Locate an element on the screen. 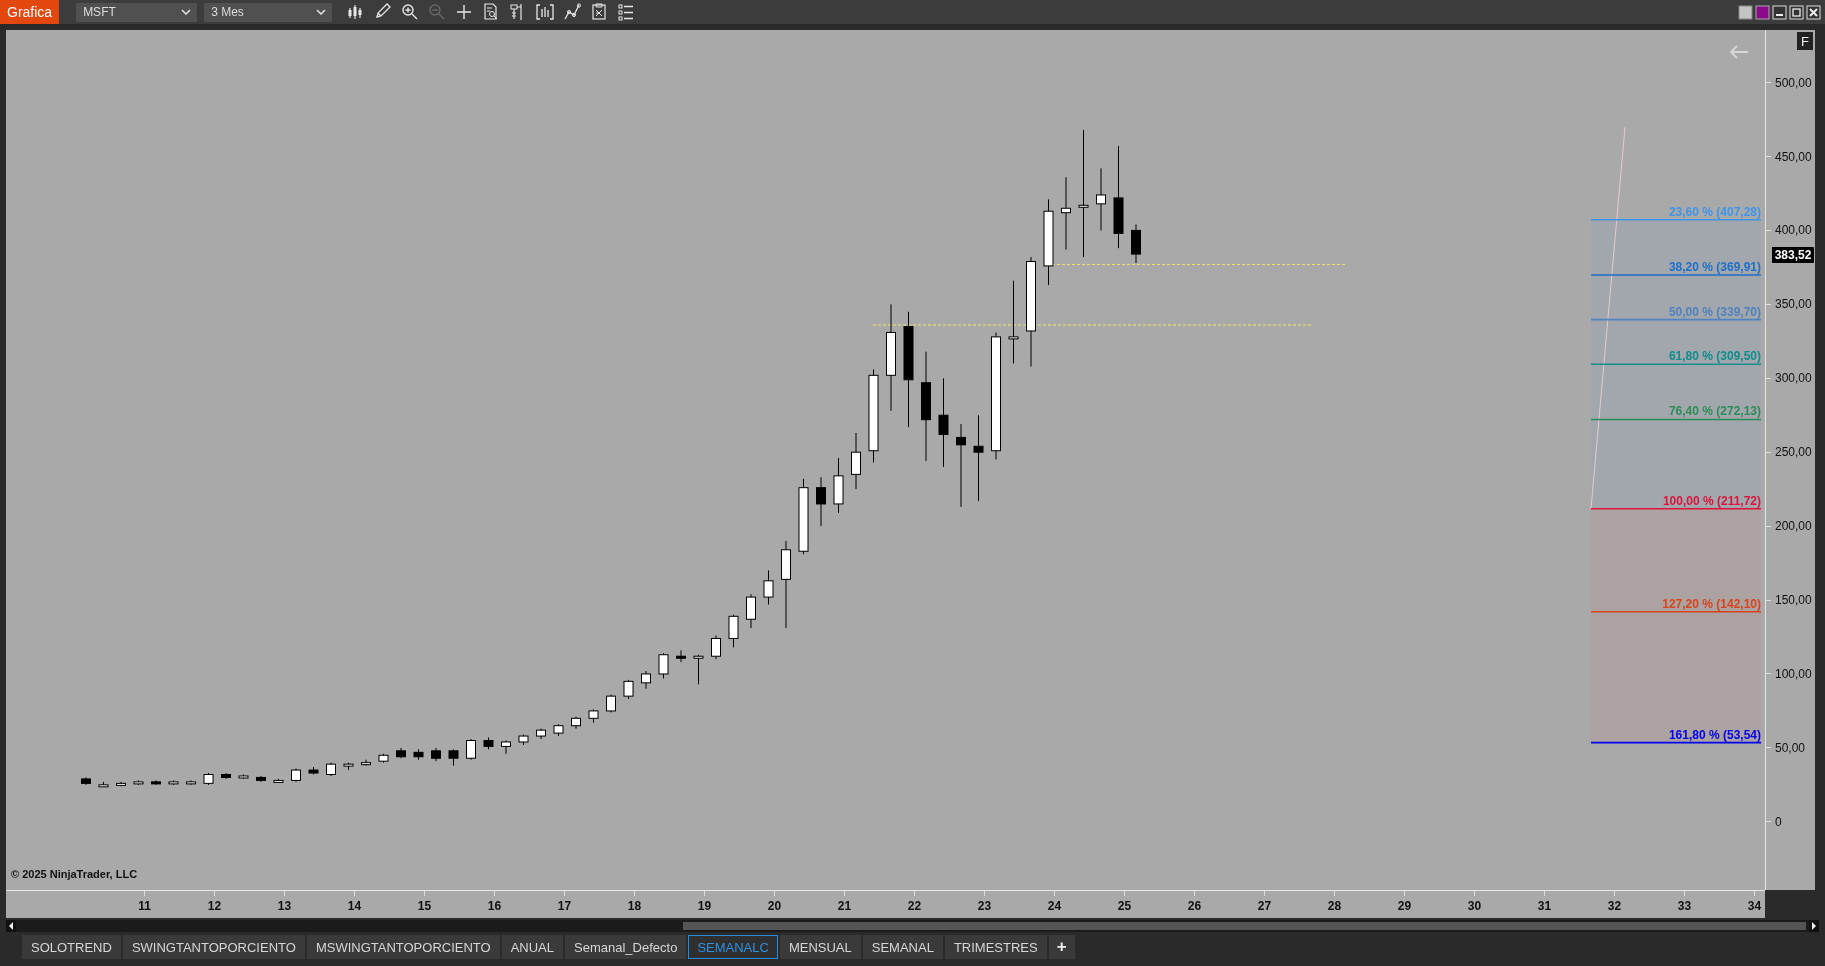 This screenshot has width=1825, height=966. pencil-icon is located at coordinates (383, 12).